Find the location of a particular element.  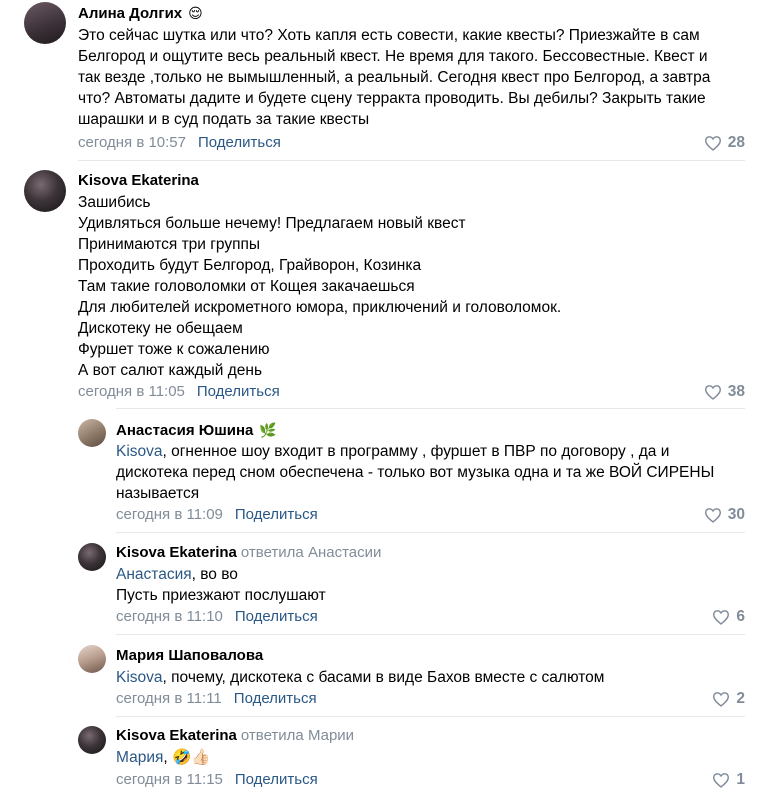

timestamp: сегодня в 11:10 is located at coordinates (169, 616).